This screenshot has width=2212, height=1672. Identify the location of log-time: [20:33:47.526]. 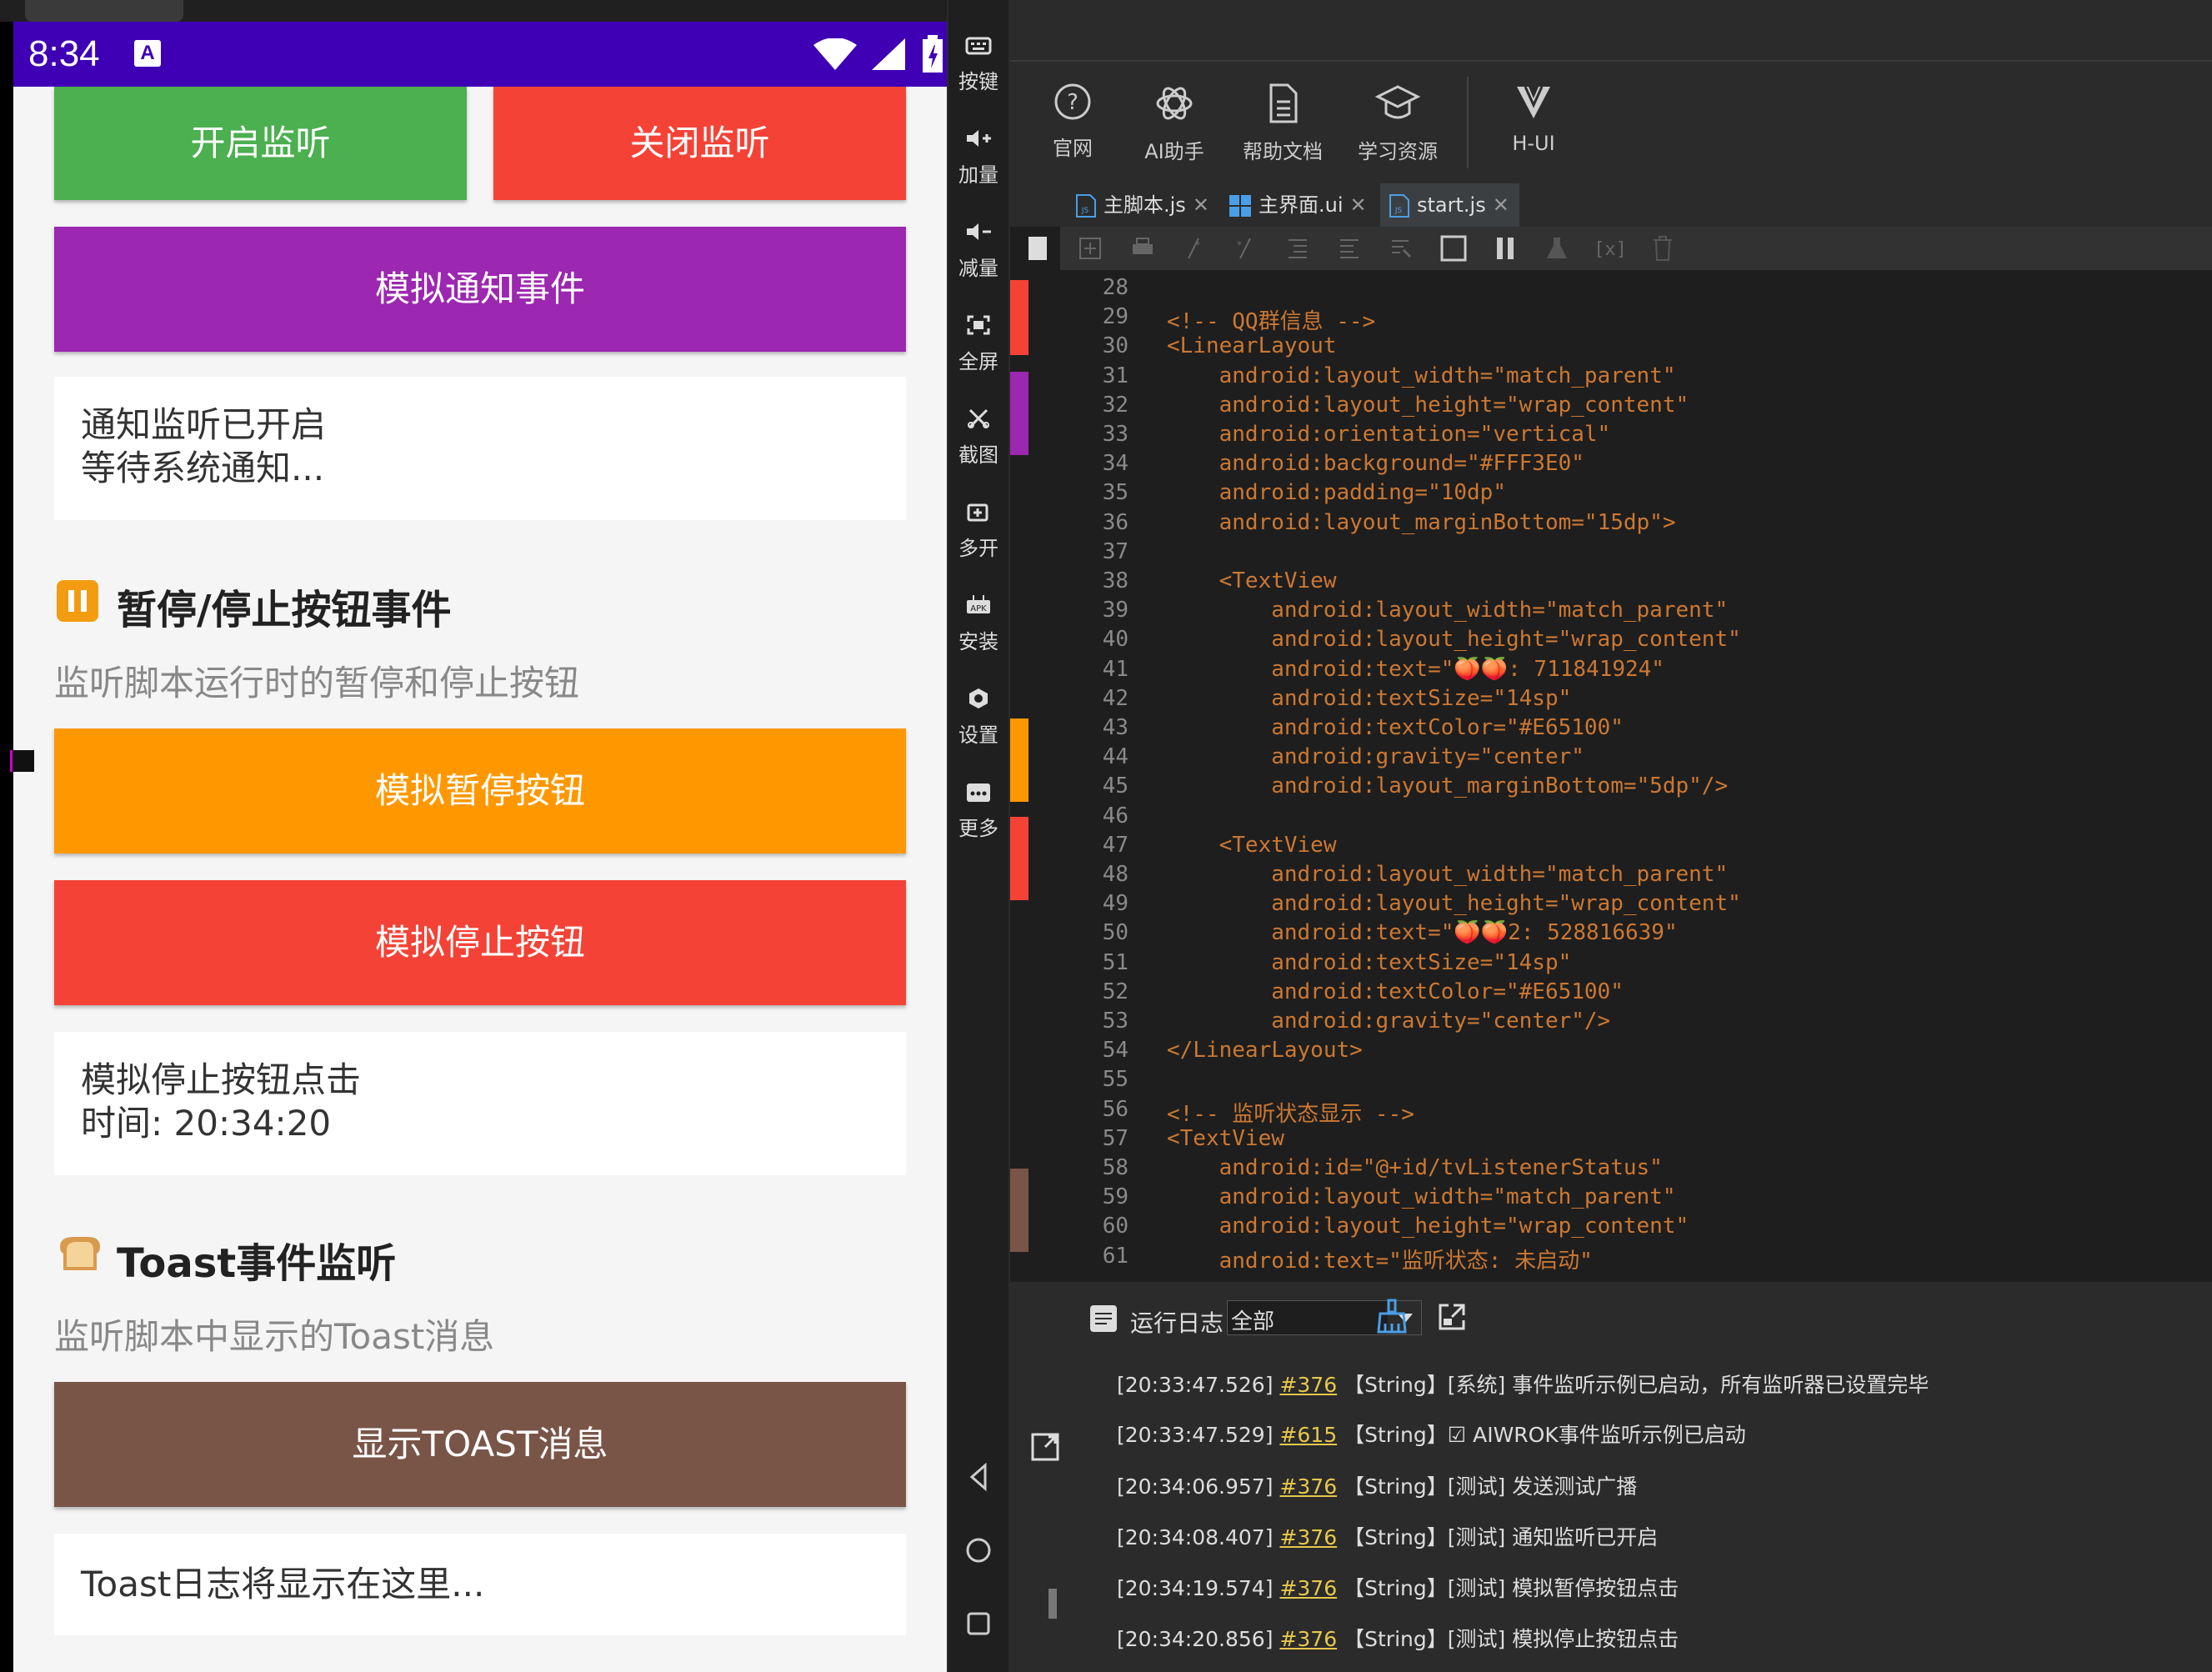
(1195, 1385).